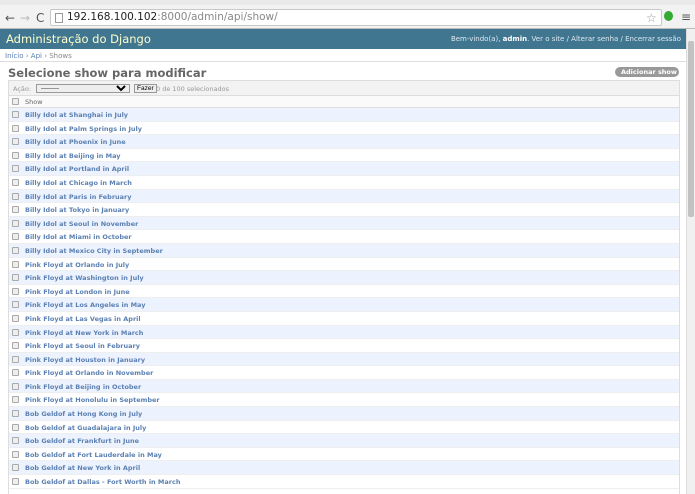 Image resolution: width=695 pixels, height=494 pixels. I want to click on table-row: Pink Floyd at Honolulu in September, so click(344, 400).